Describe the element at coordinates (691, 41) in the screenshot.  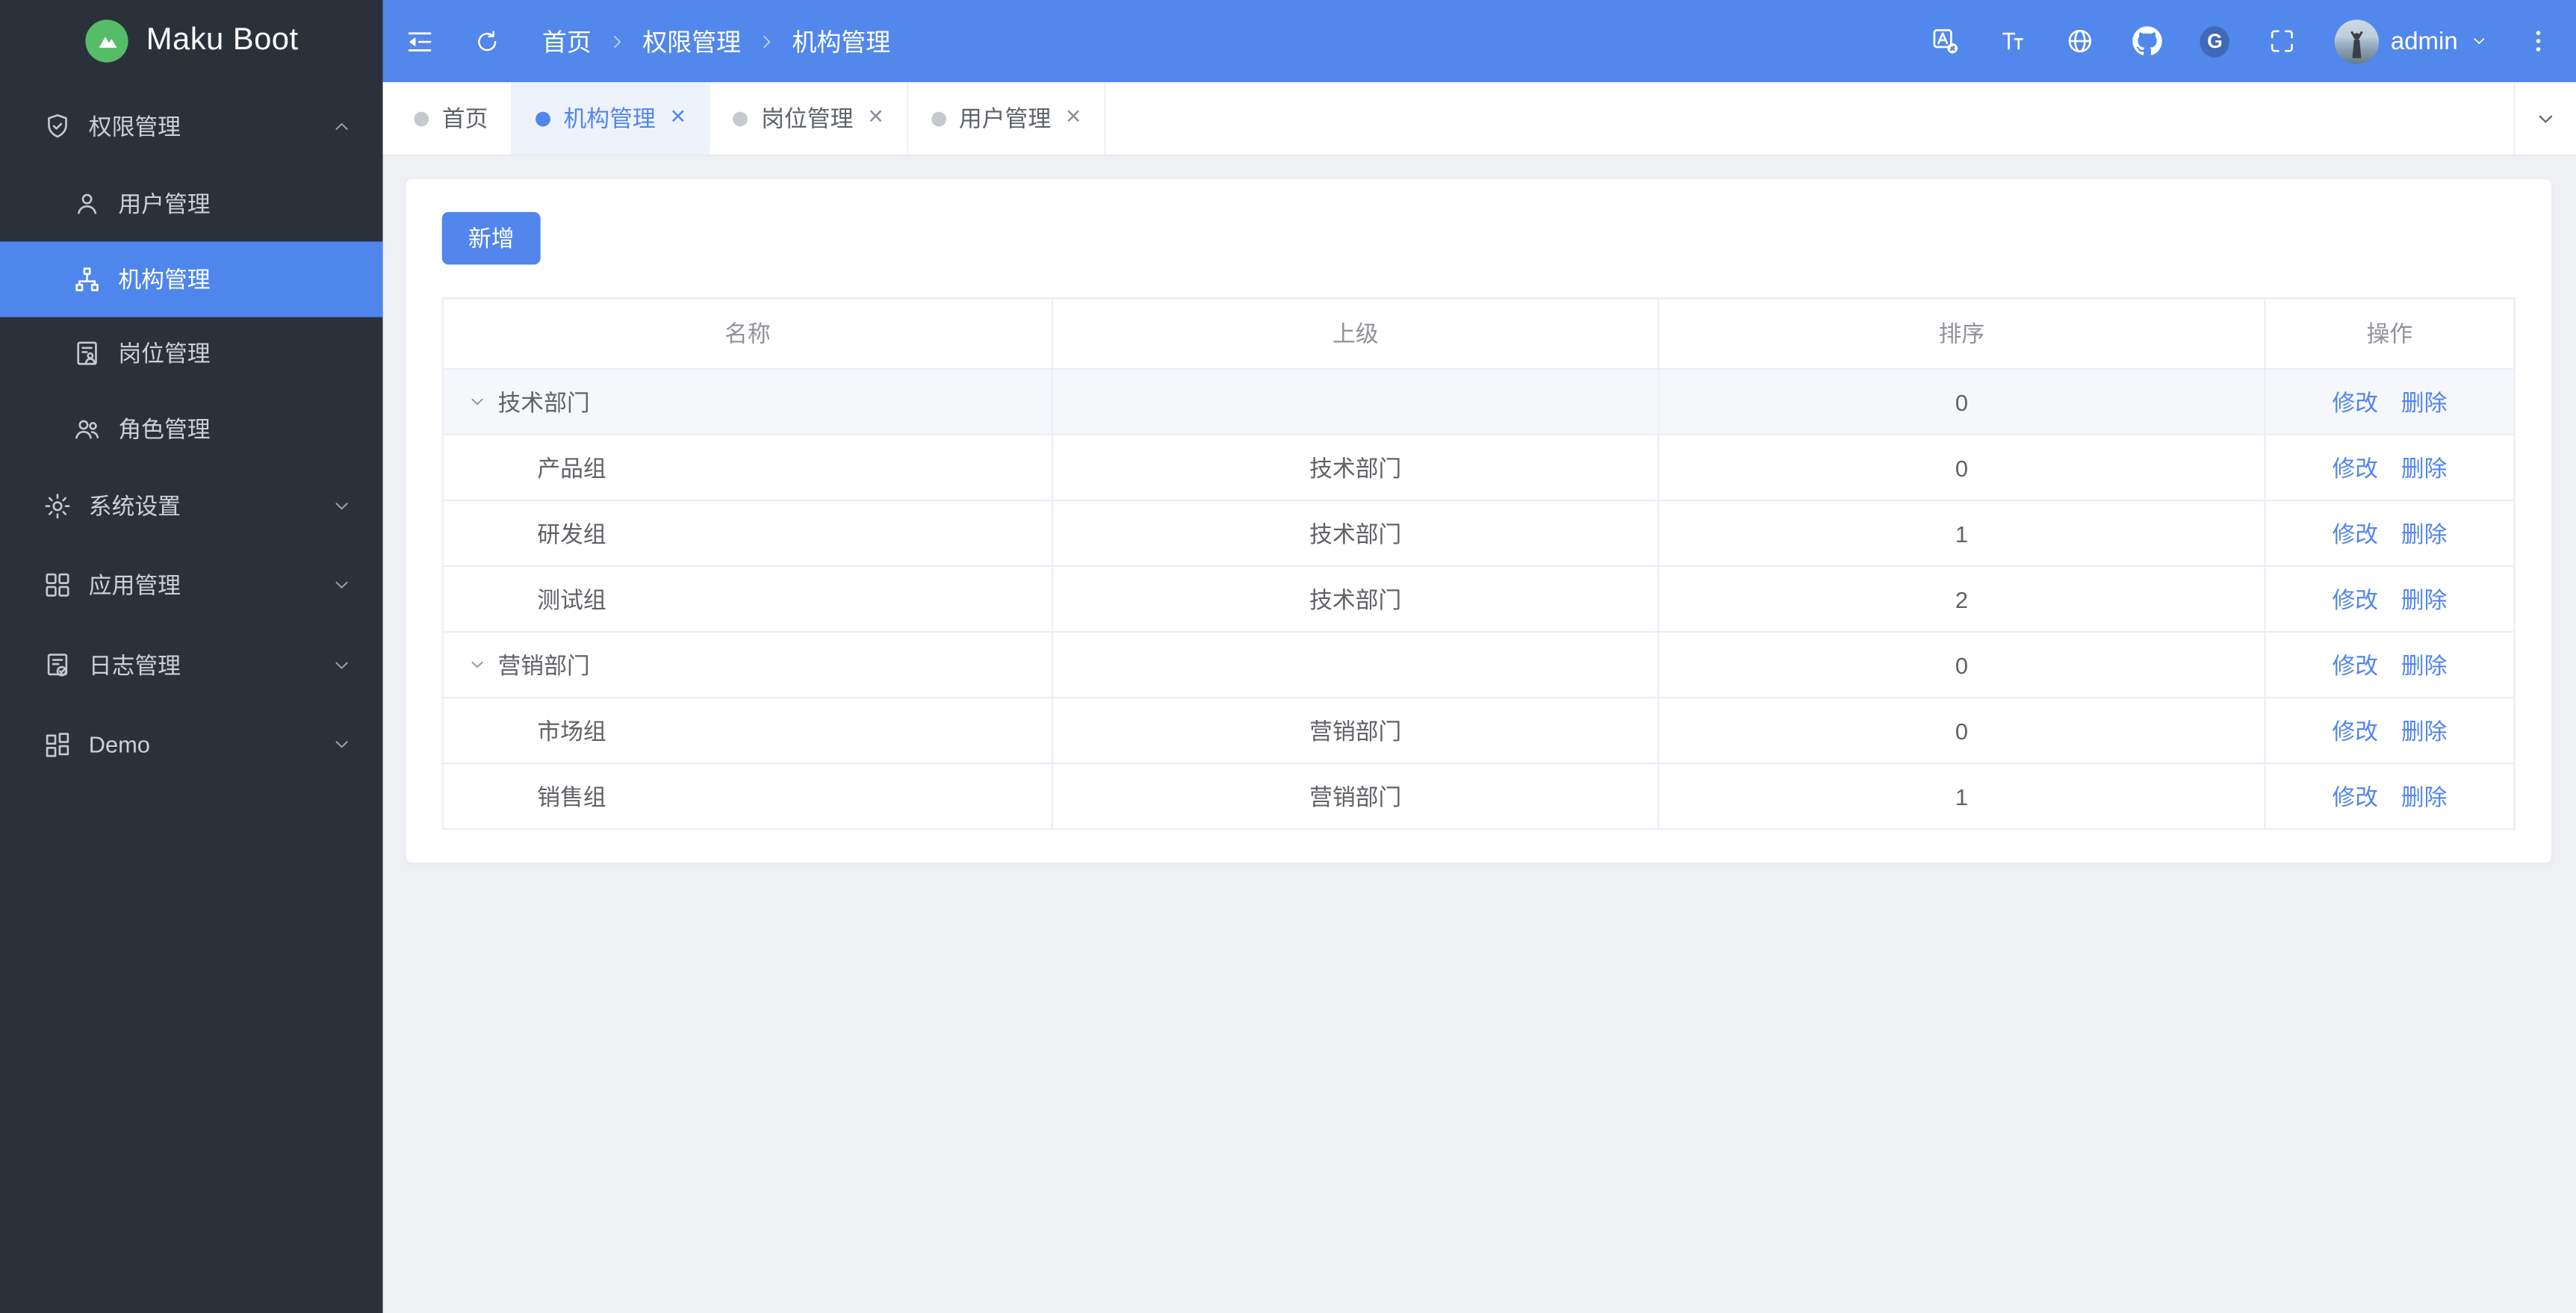
I see `breadcrumb-item: 权限管理` at that location.